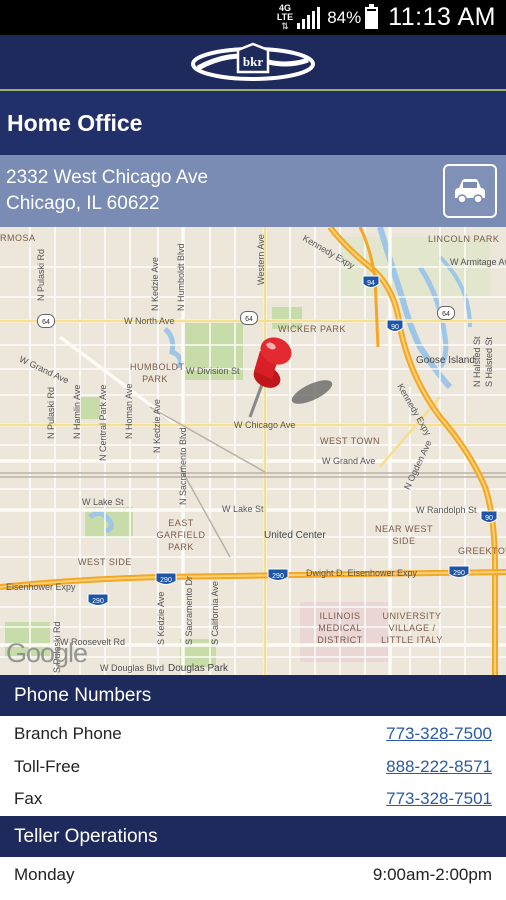  I want to click on app-header: bkr, so click(253, 63).